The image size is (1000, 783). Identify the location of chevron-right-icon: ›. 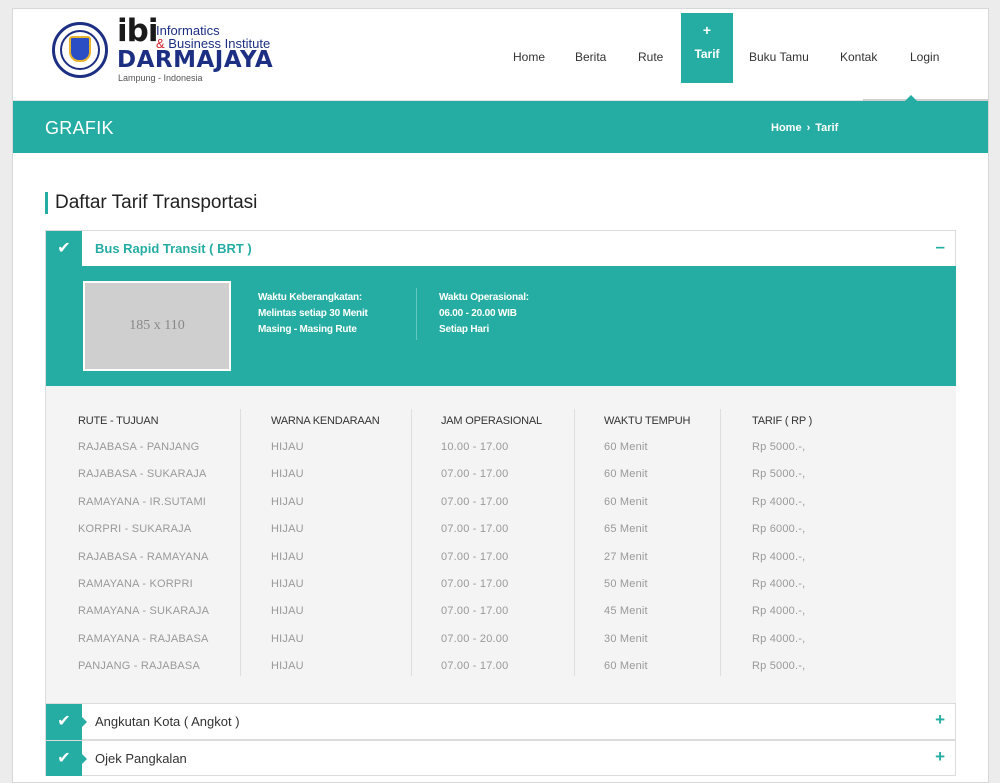
(808, 128).